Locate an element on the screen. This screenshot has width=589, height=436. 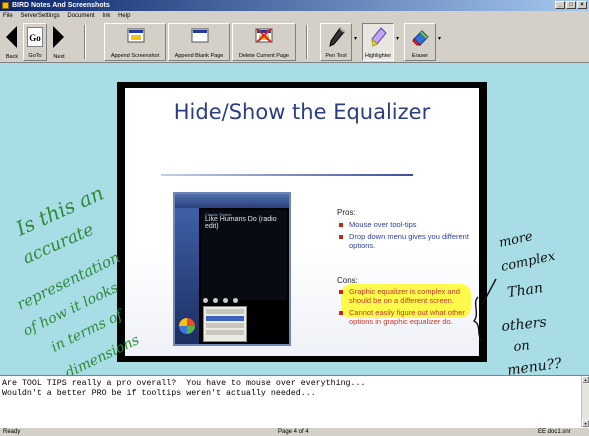
pros-item: Mouse over tool-tips is located at coordinates (407, 224).